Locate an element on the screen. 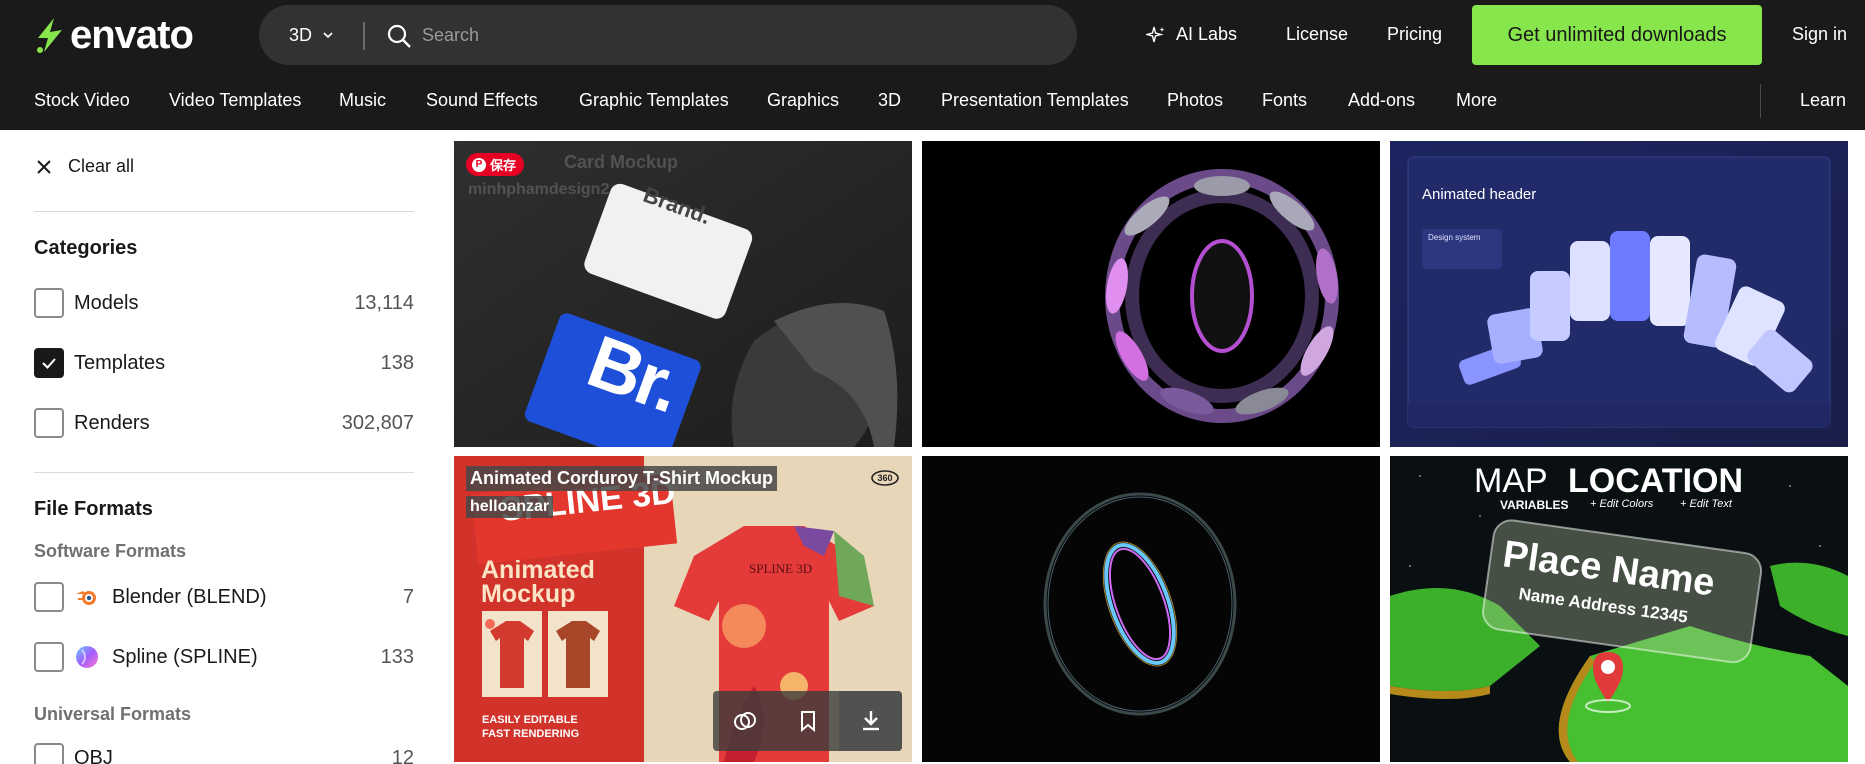 Image resolution: width=1865 pixels, height=764 pixels. download-button is located at coordinates (870, 721).